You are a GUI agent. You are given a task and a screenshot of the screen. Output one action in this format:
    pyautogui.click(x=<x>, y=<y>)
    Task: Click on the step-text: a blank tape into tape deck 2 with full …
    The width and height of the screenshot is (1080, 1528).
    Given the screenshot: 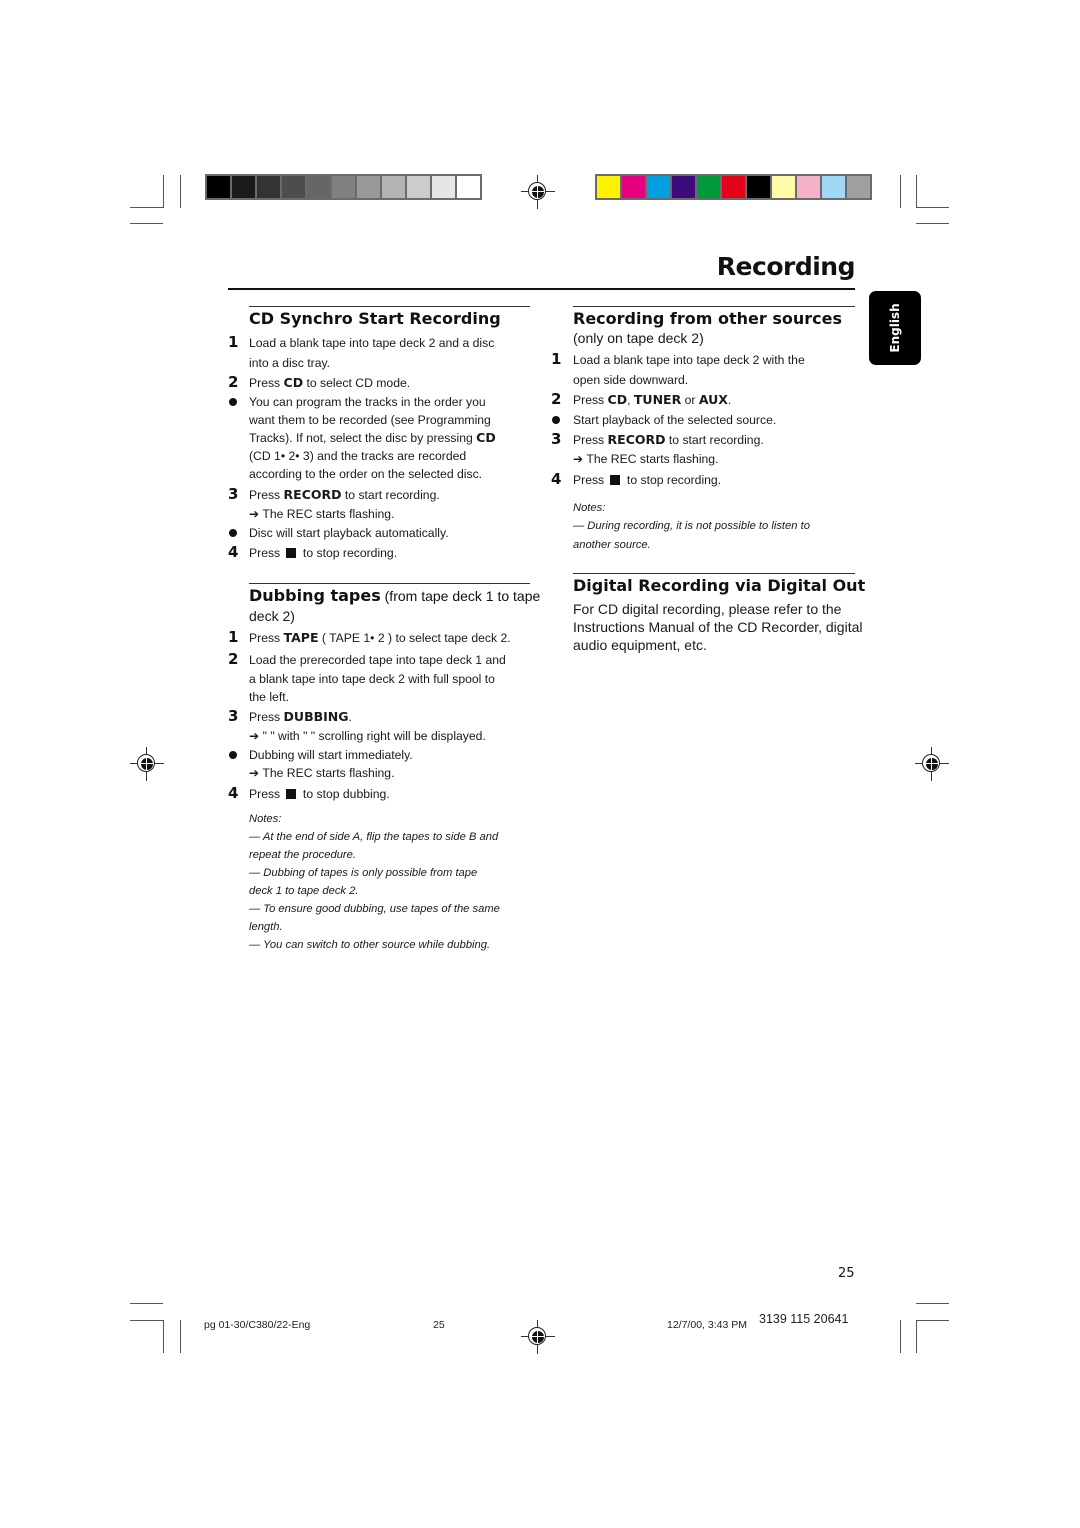 What is the action you would take?
    pyautogui.click(x=372, y=679)
    